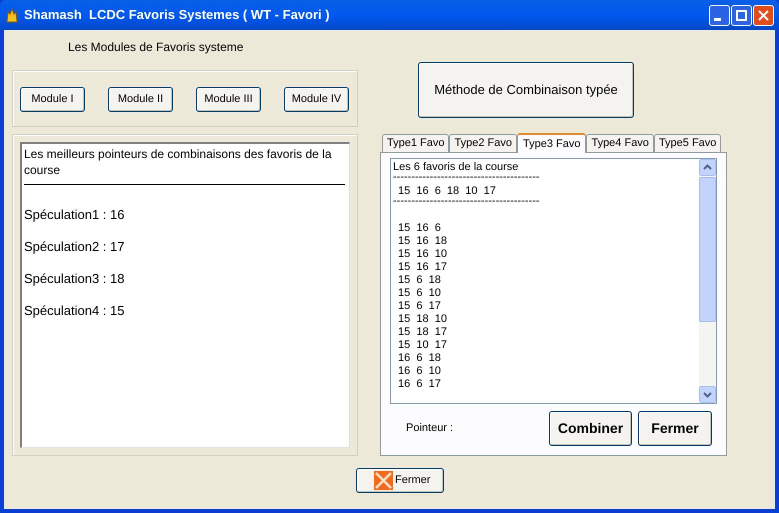 The image size is (779, 513). I want to click on tab: Type2 Favo, so click(483, 143).